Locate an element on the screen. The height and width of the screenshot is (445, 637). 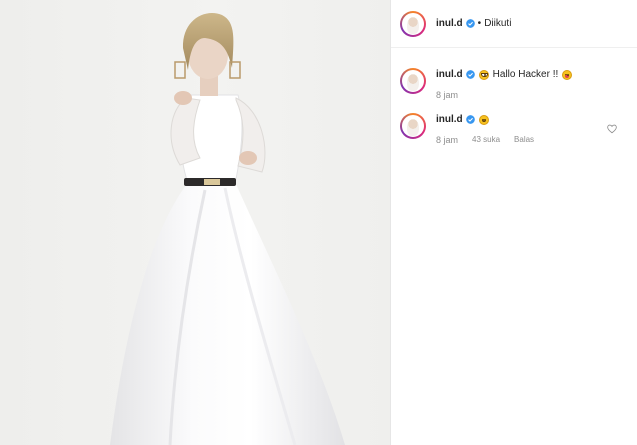
header-username: inul.d is located at coordinates (449, 23).